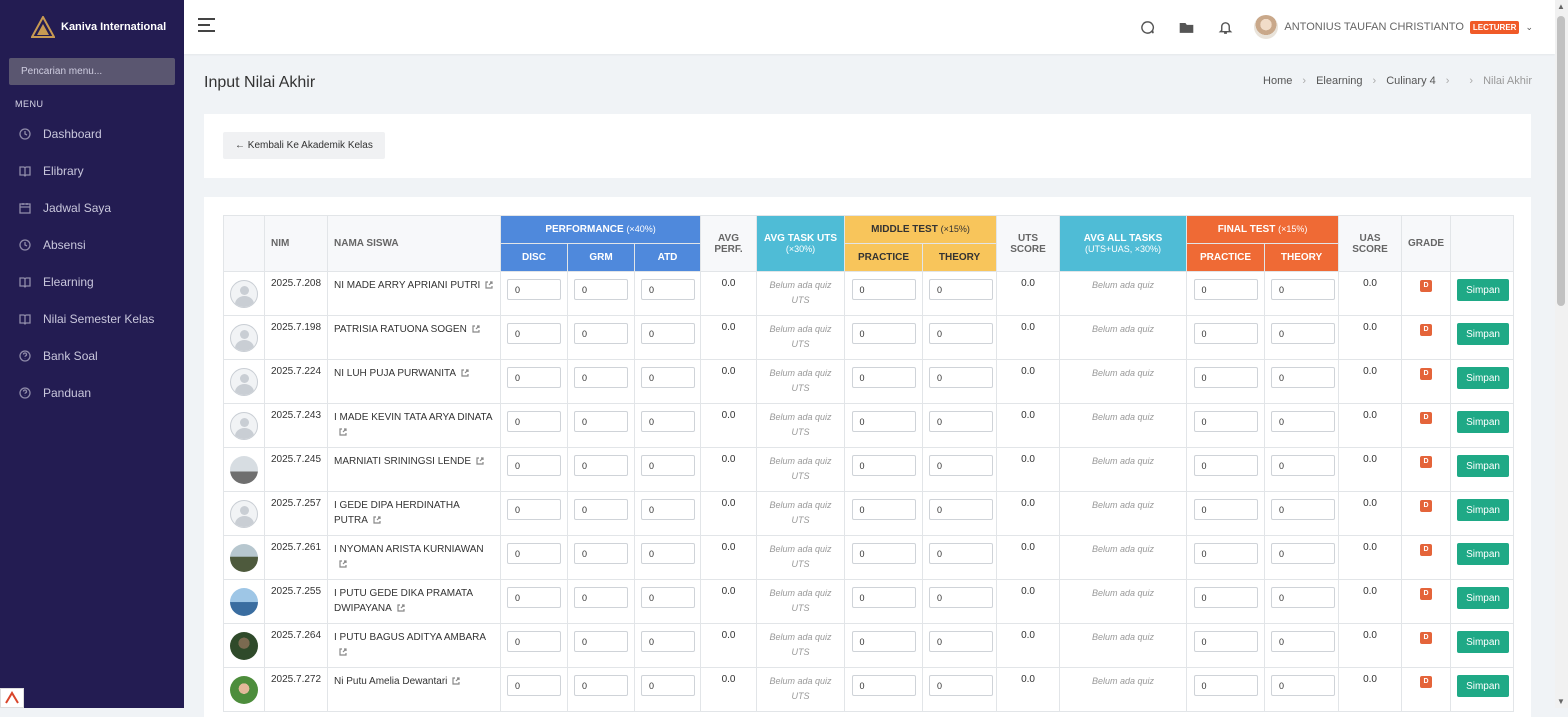 The image size is (1568, 717). What do you see at coordinates (1561, 161) in the screenshot?
I see `scroll-thumb` at bounding box center [1561, 161].